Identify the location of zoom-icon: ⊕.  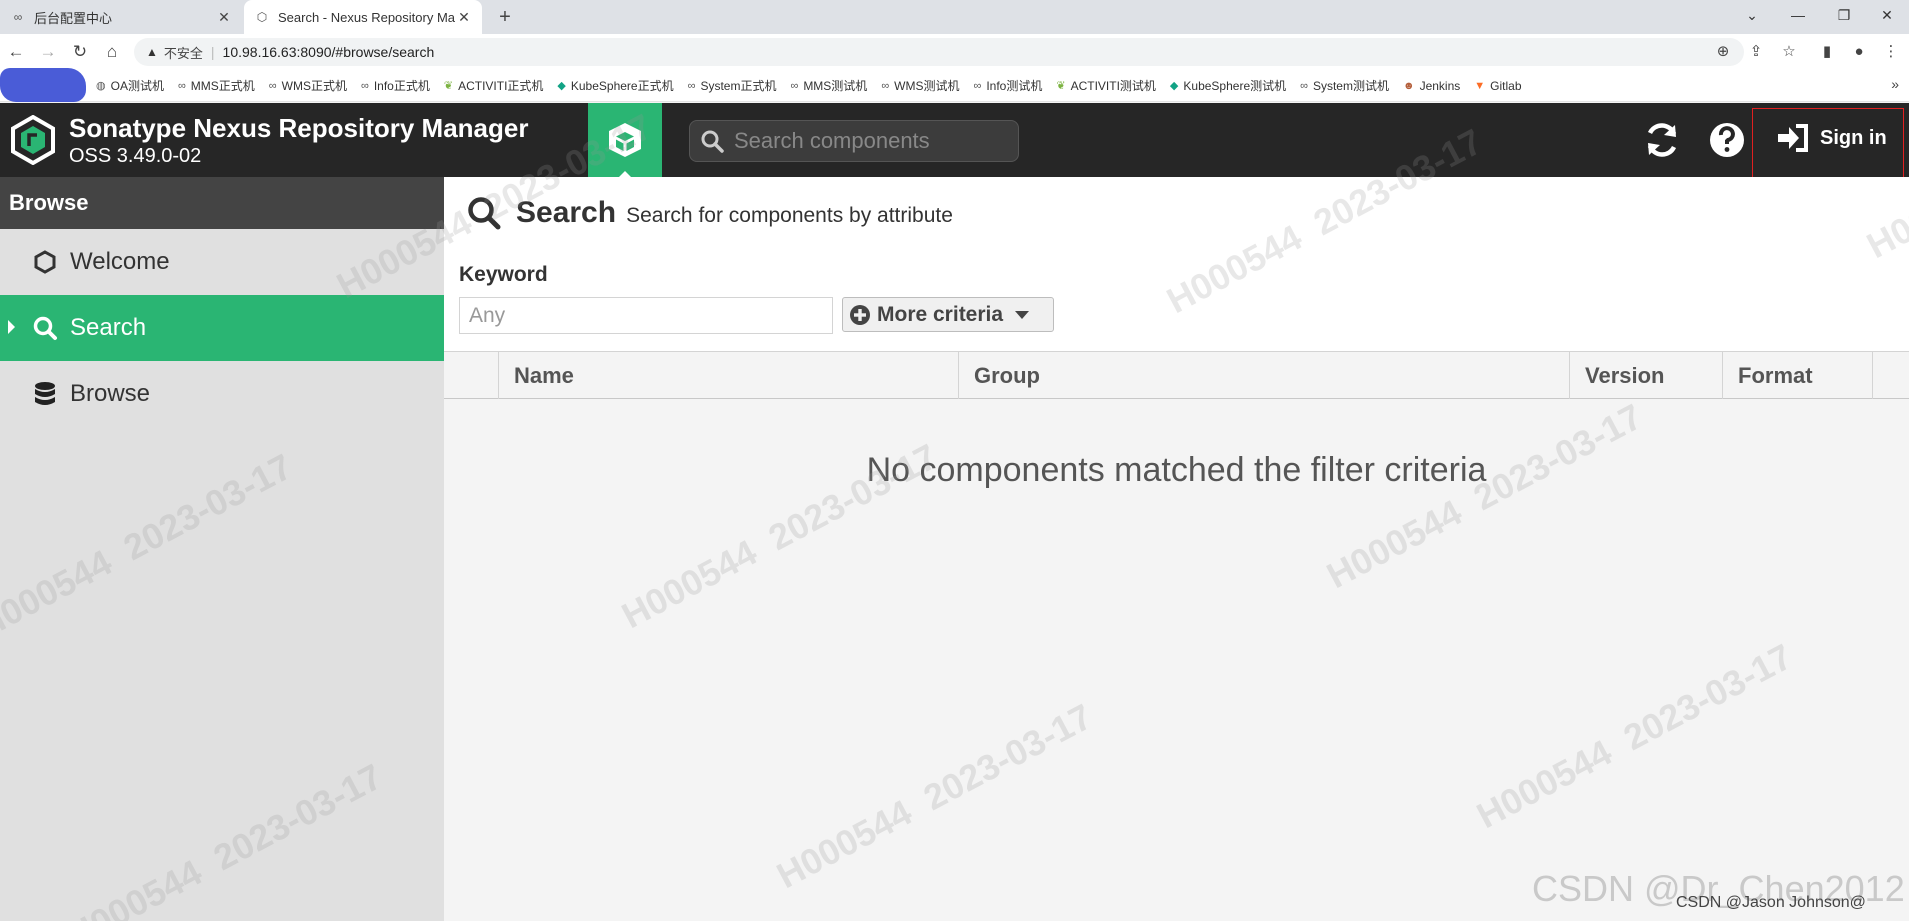
(1723, 52).